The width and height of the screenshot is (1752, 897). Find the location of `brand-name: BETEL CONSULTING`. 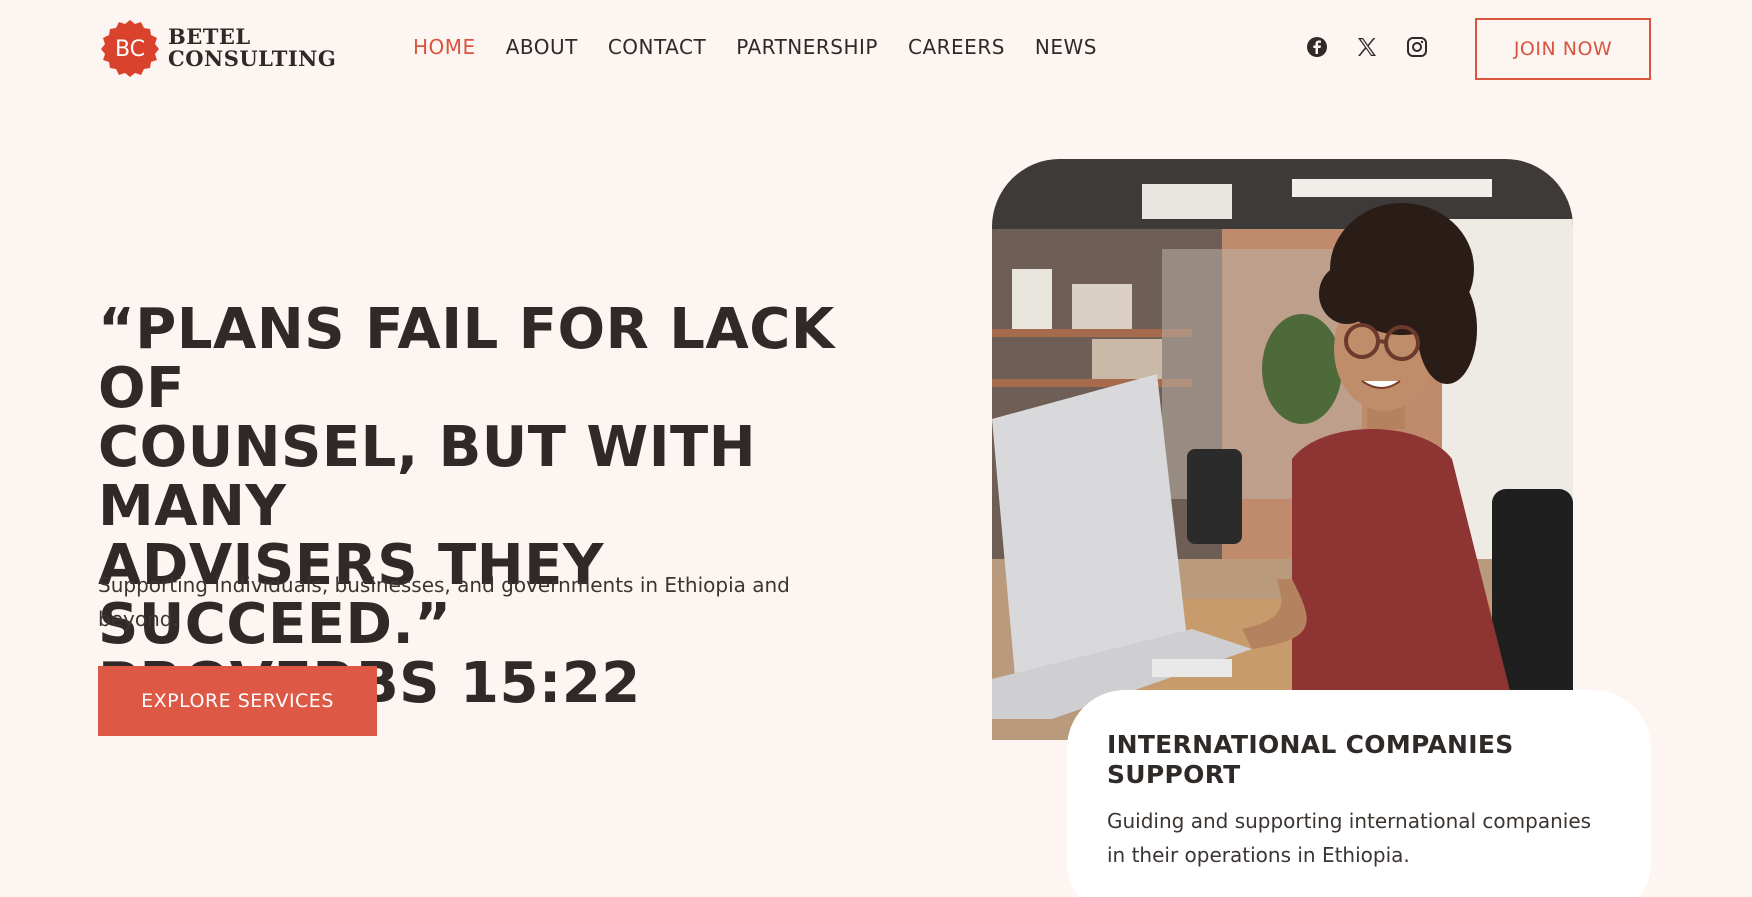

brand-name: BETEL CONSULTING is located at coordinates (252, 48).